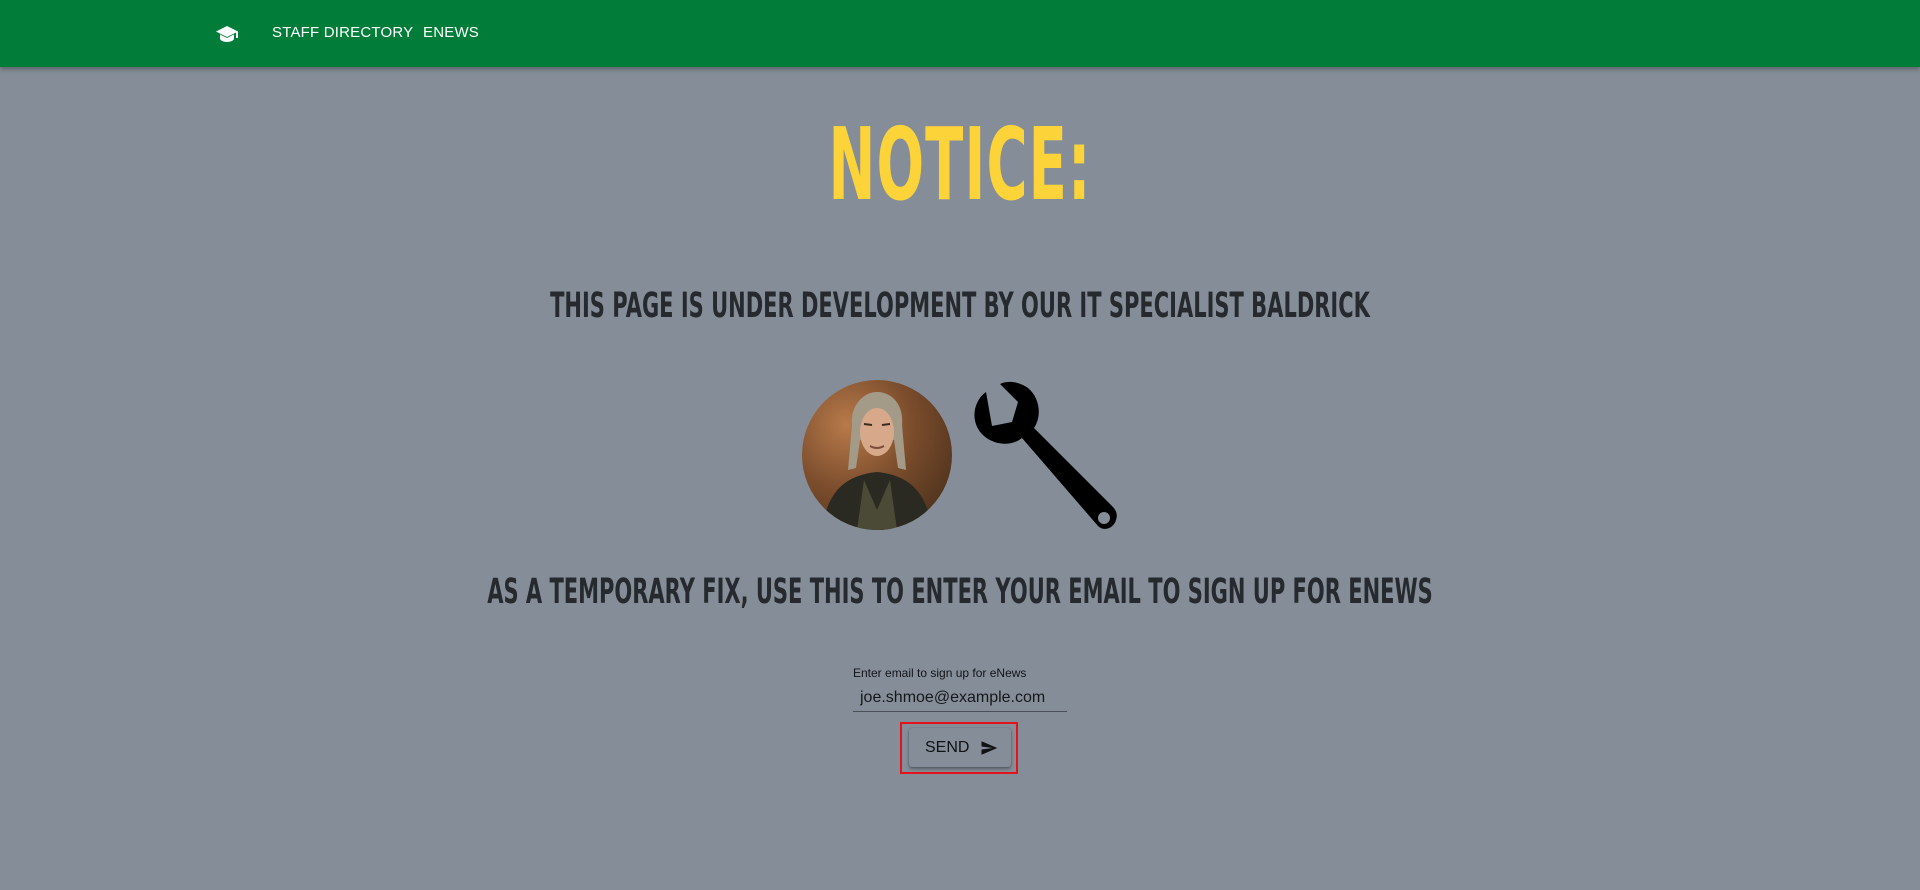 Image resolution: width=1920 pixels, height=890 pixels. What do you see at coordinates (877, 461) in the screenshot?
I see `person-figure` at bounding box center [877, 461].